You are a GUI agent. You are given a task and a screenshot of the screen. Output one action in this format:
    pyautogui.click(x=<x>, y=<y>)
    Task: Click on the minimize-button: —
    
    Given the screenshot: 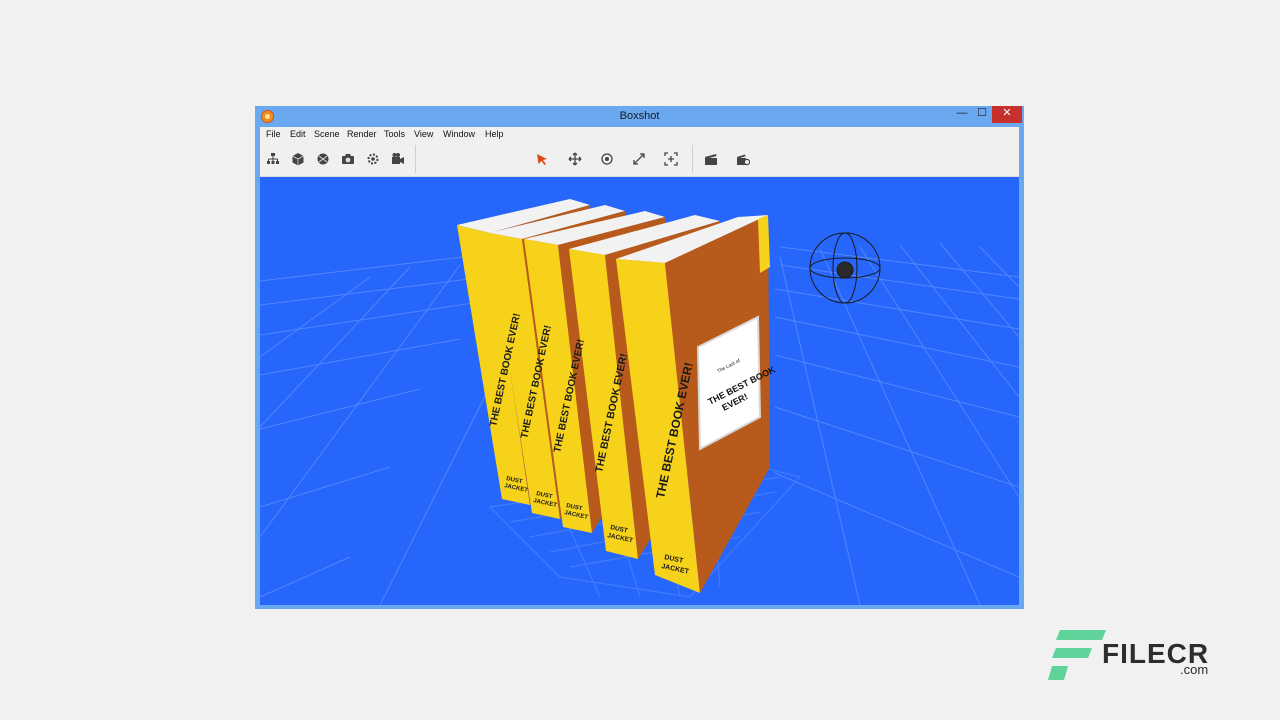 What is the action you would take?
    pyautogui.click(x=962, y=114)
    